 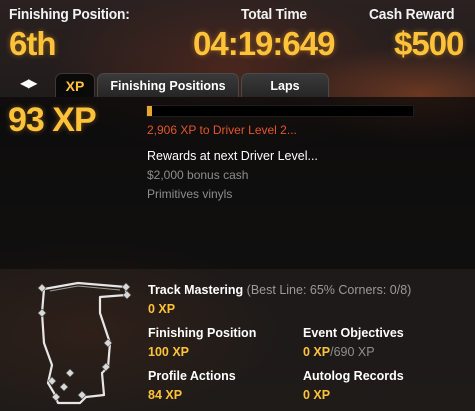 I want to click on track-mastering-value: 0 XP, so click(x=162, y=309).